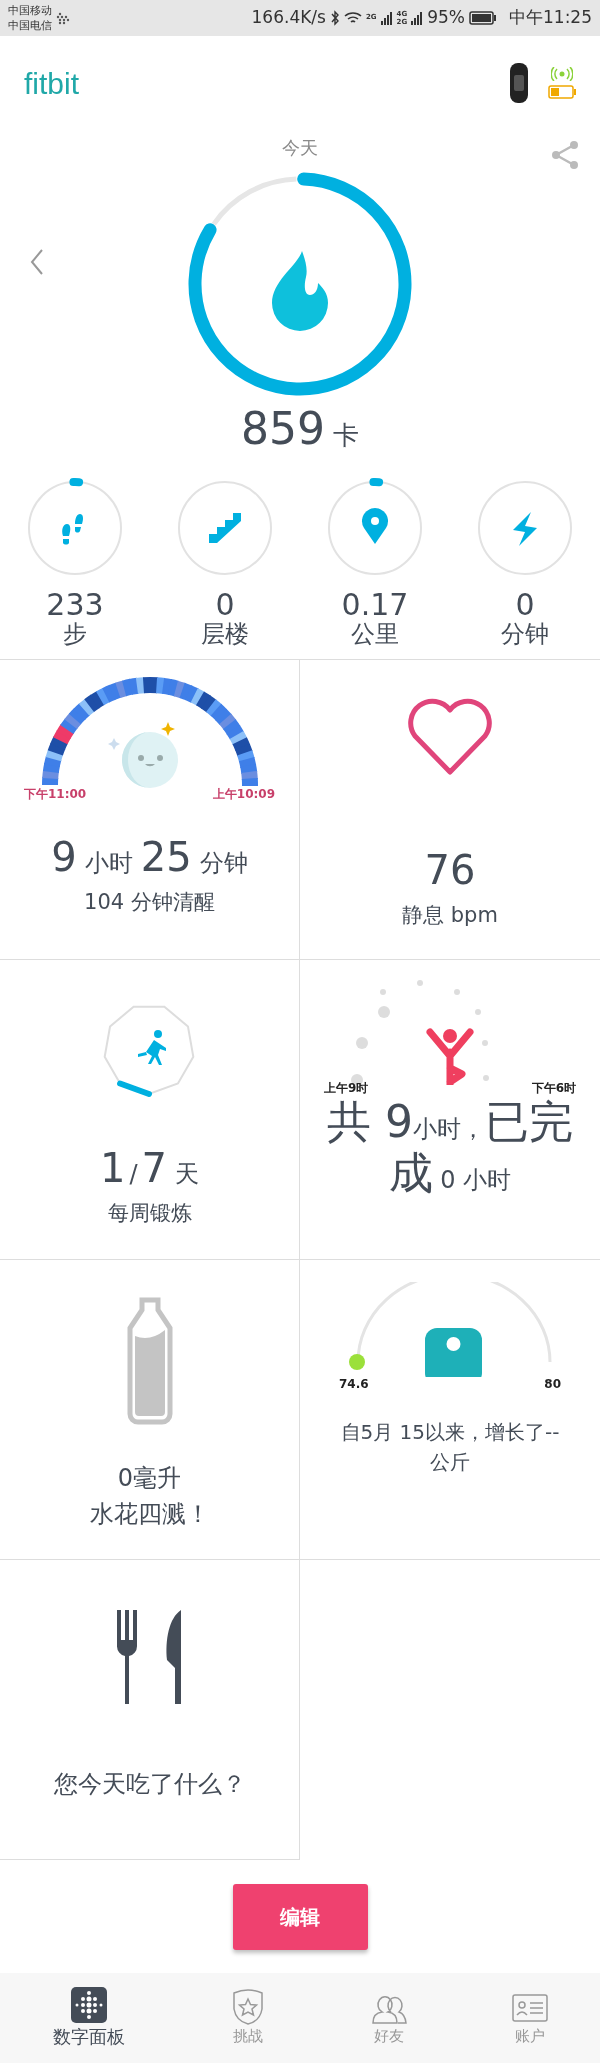  I want to click on start-weight: 74.6, so click(354, 1384).